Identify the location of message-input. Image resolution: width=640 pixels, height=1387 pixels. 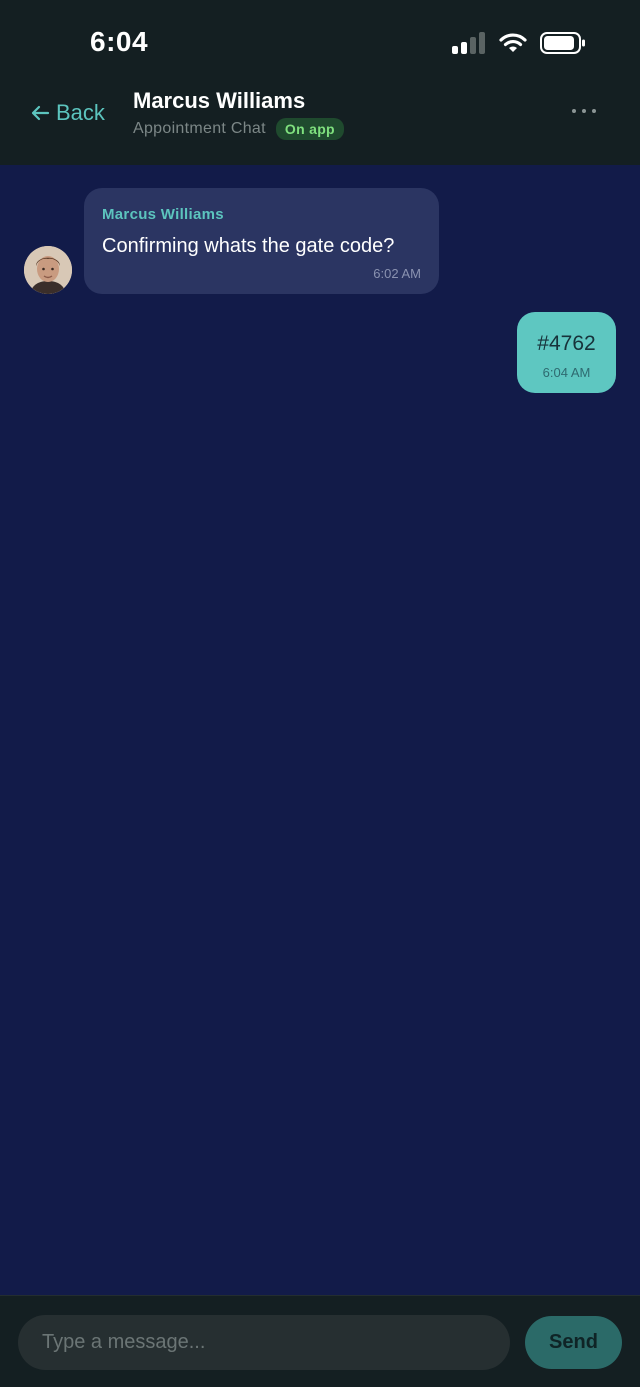
(264, 1342).